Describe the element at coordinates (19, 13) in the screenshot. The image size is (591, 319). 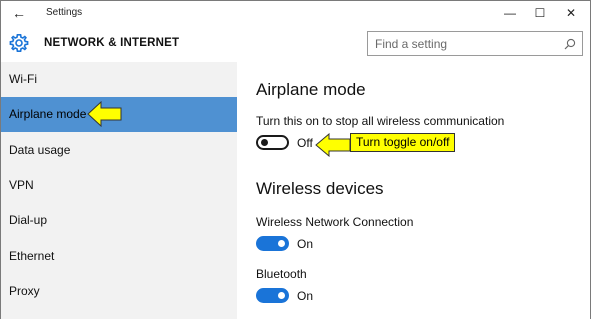
I see `back-button: ←` at that location.